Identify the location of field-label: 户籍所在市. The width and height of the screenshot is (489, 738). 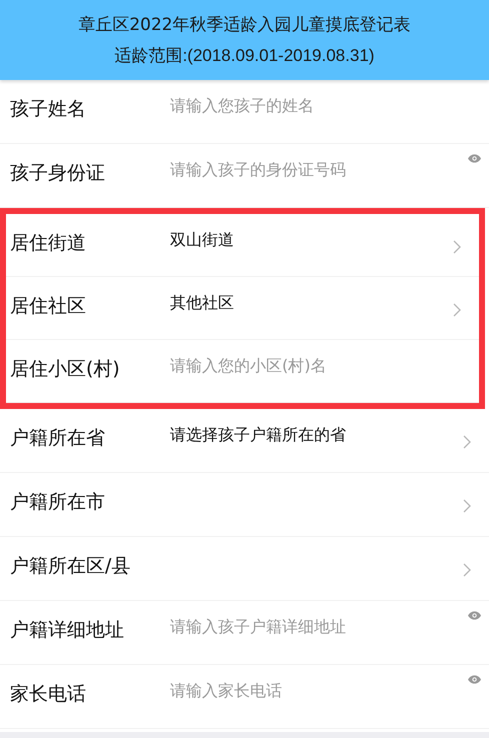
(58, 502).